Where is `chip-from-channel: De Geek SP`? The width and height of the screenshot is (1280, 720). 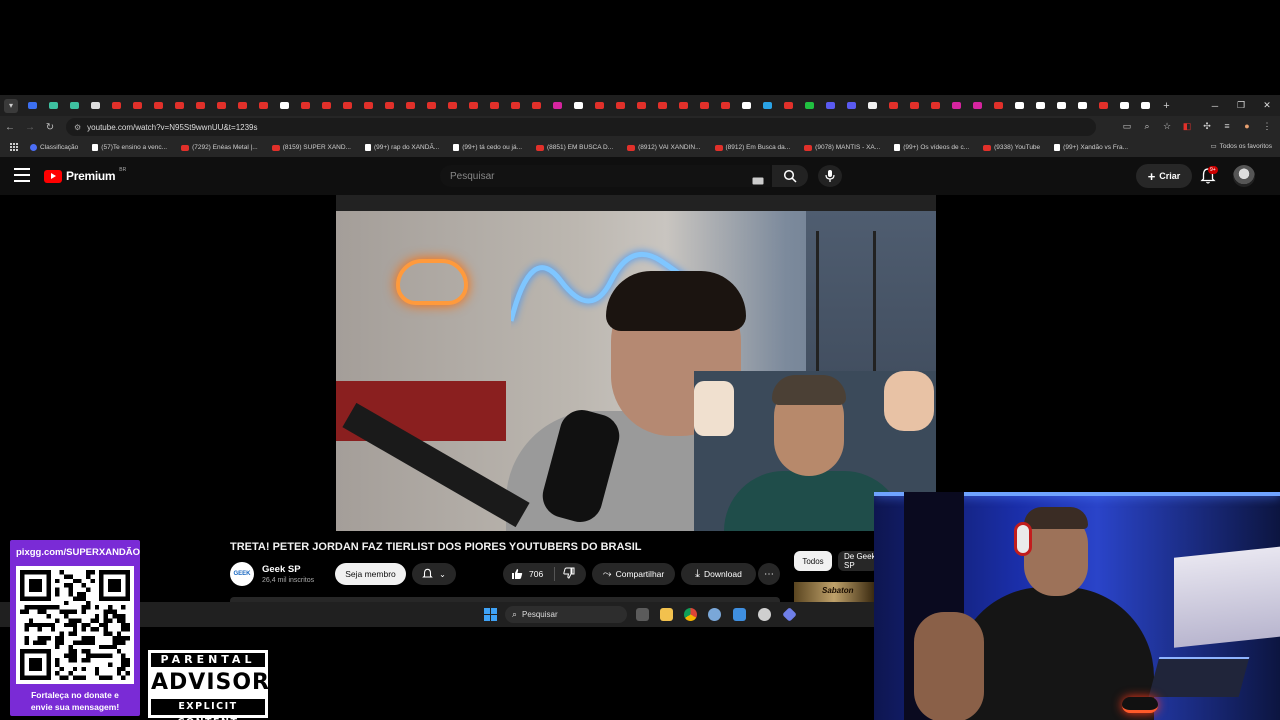
chip-from-channel: De Geek SP is located at coordinates (858, 561).